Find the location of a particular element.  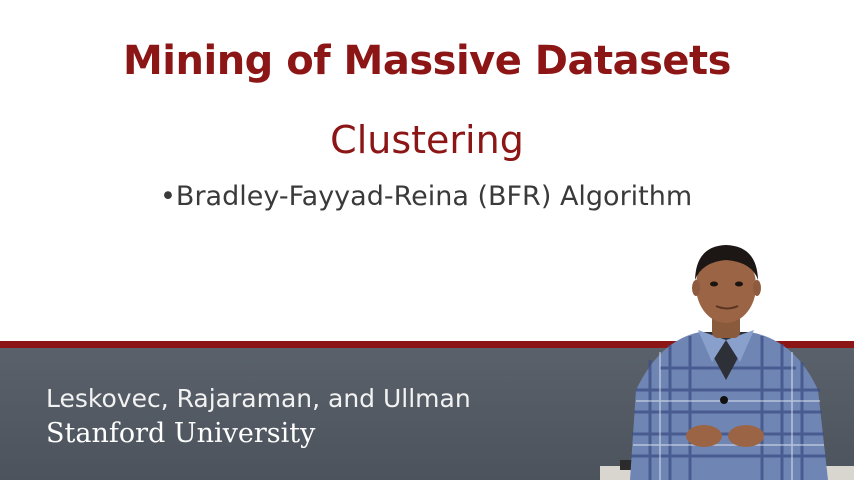

slide-title: Mining of Massive Datasets is located at coordinates (427, 61).